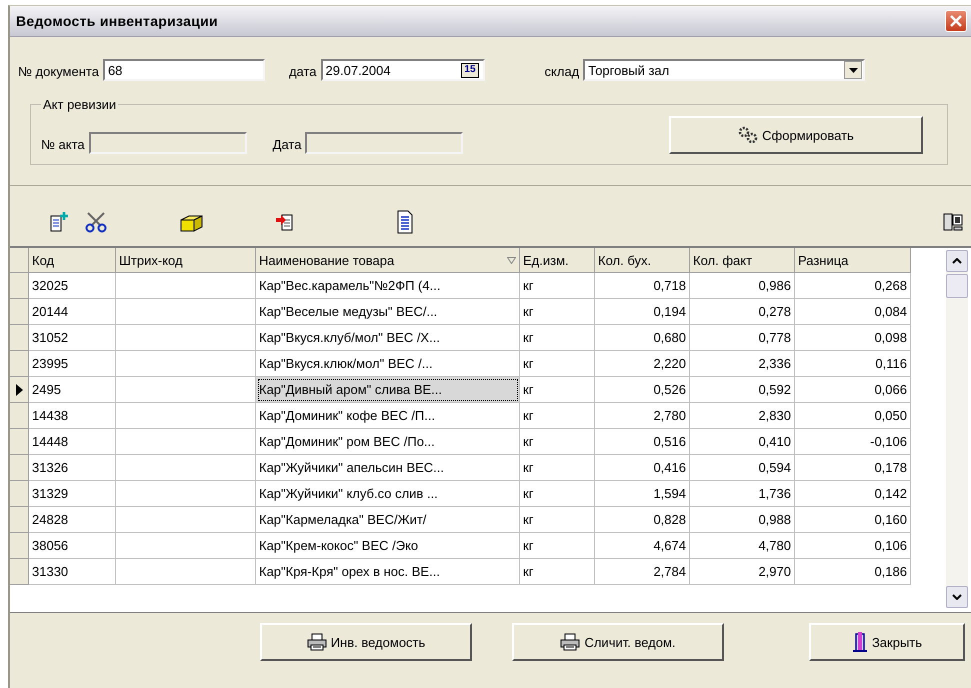  What do you see at coordinates (618, 642) in the screenshot?
I see `print-button: Сличит. ведом.` at bounding box center [618, 642].